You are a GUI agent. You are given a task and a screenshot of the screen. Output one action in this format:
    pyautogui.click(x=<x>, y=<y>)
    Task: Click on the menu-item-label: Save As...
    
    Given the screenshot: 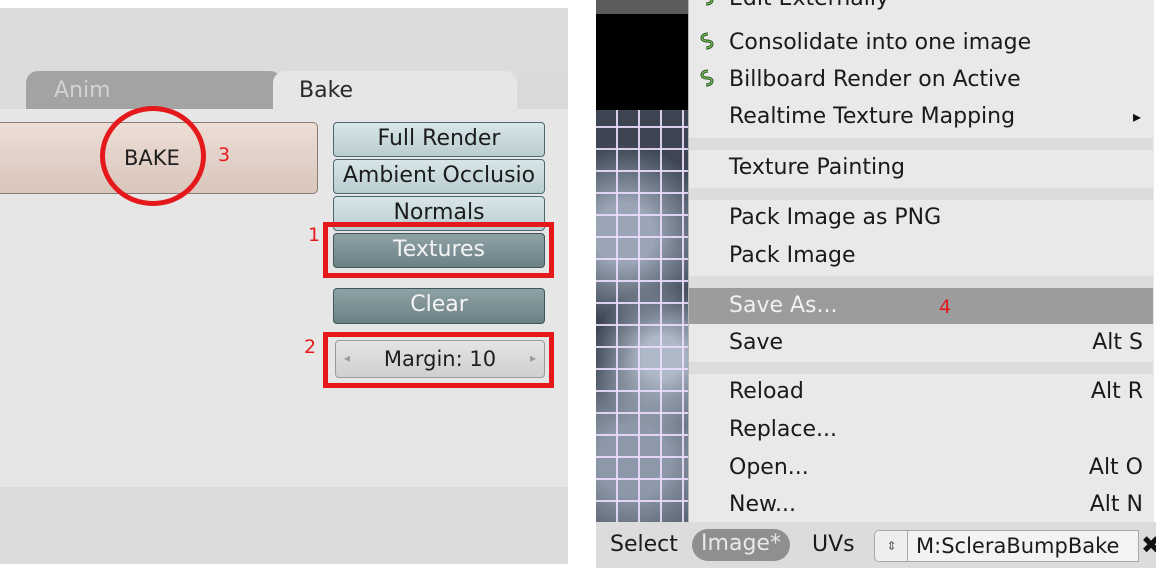 What is the action you would take?
    pyautogui.click(x=783, y=305)
    